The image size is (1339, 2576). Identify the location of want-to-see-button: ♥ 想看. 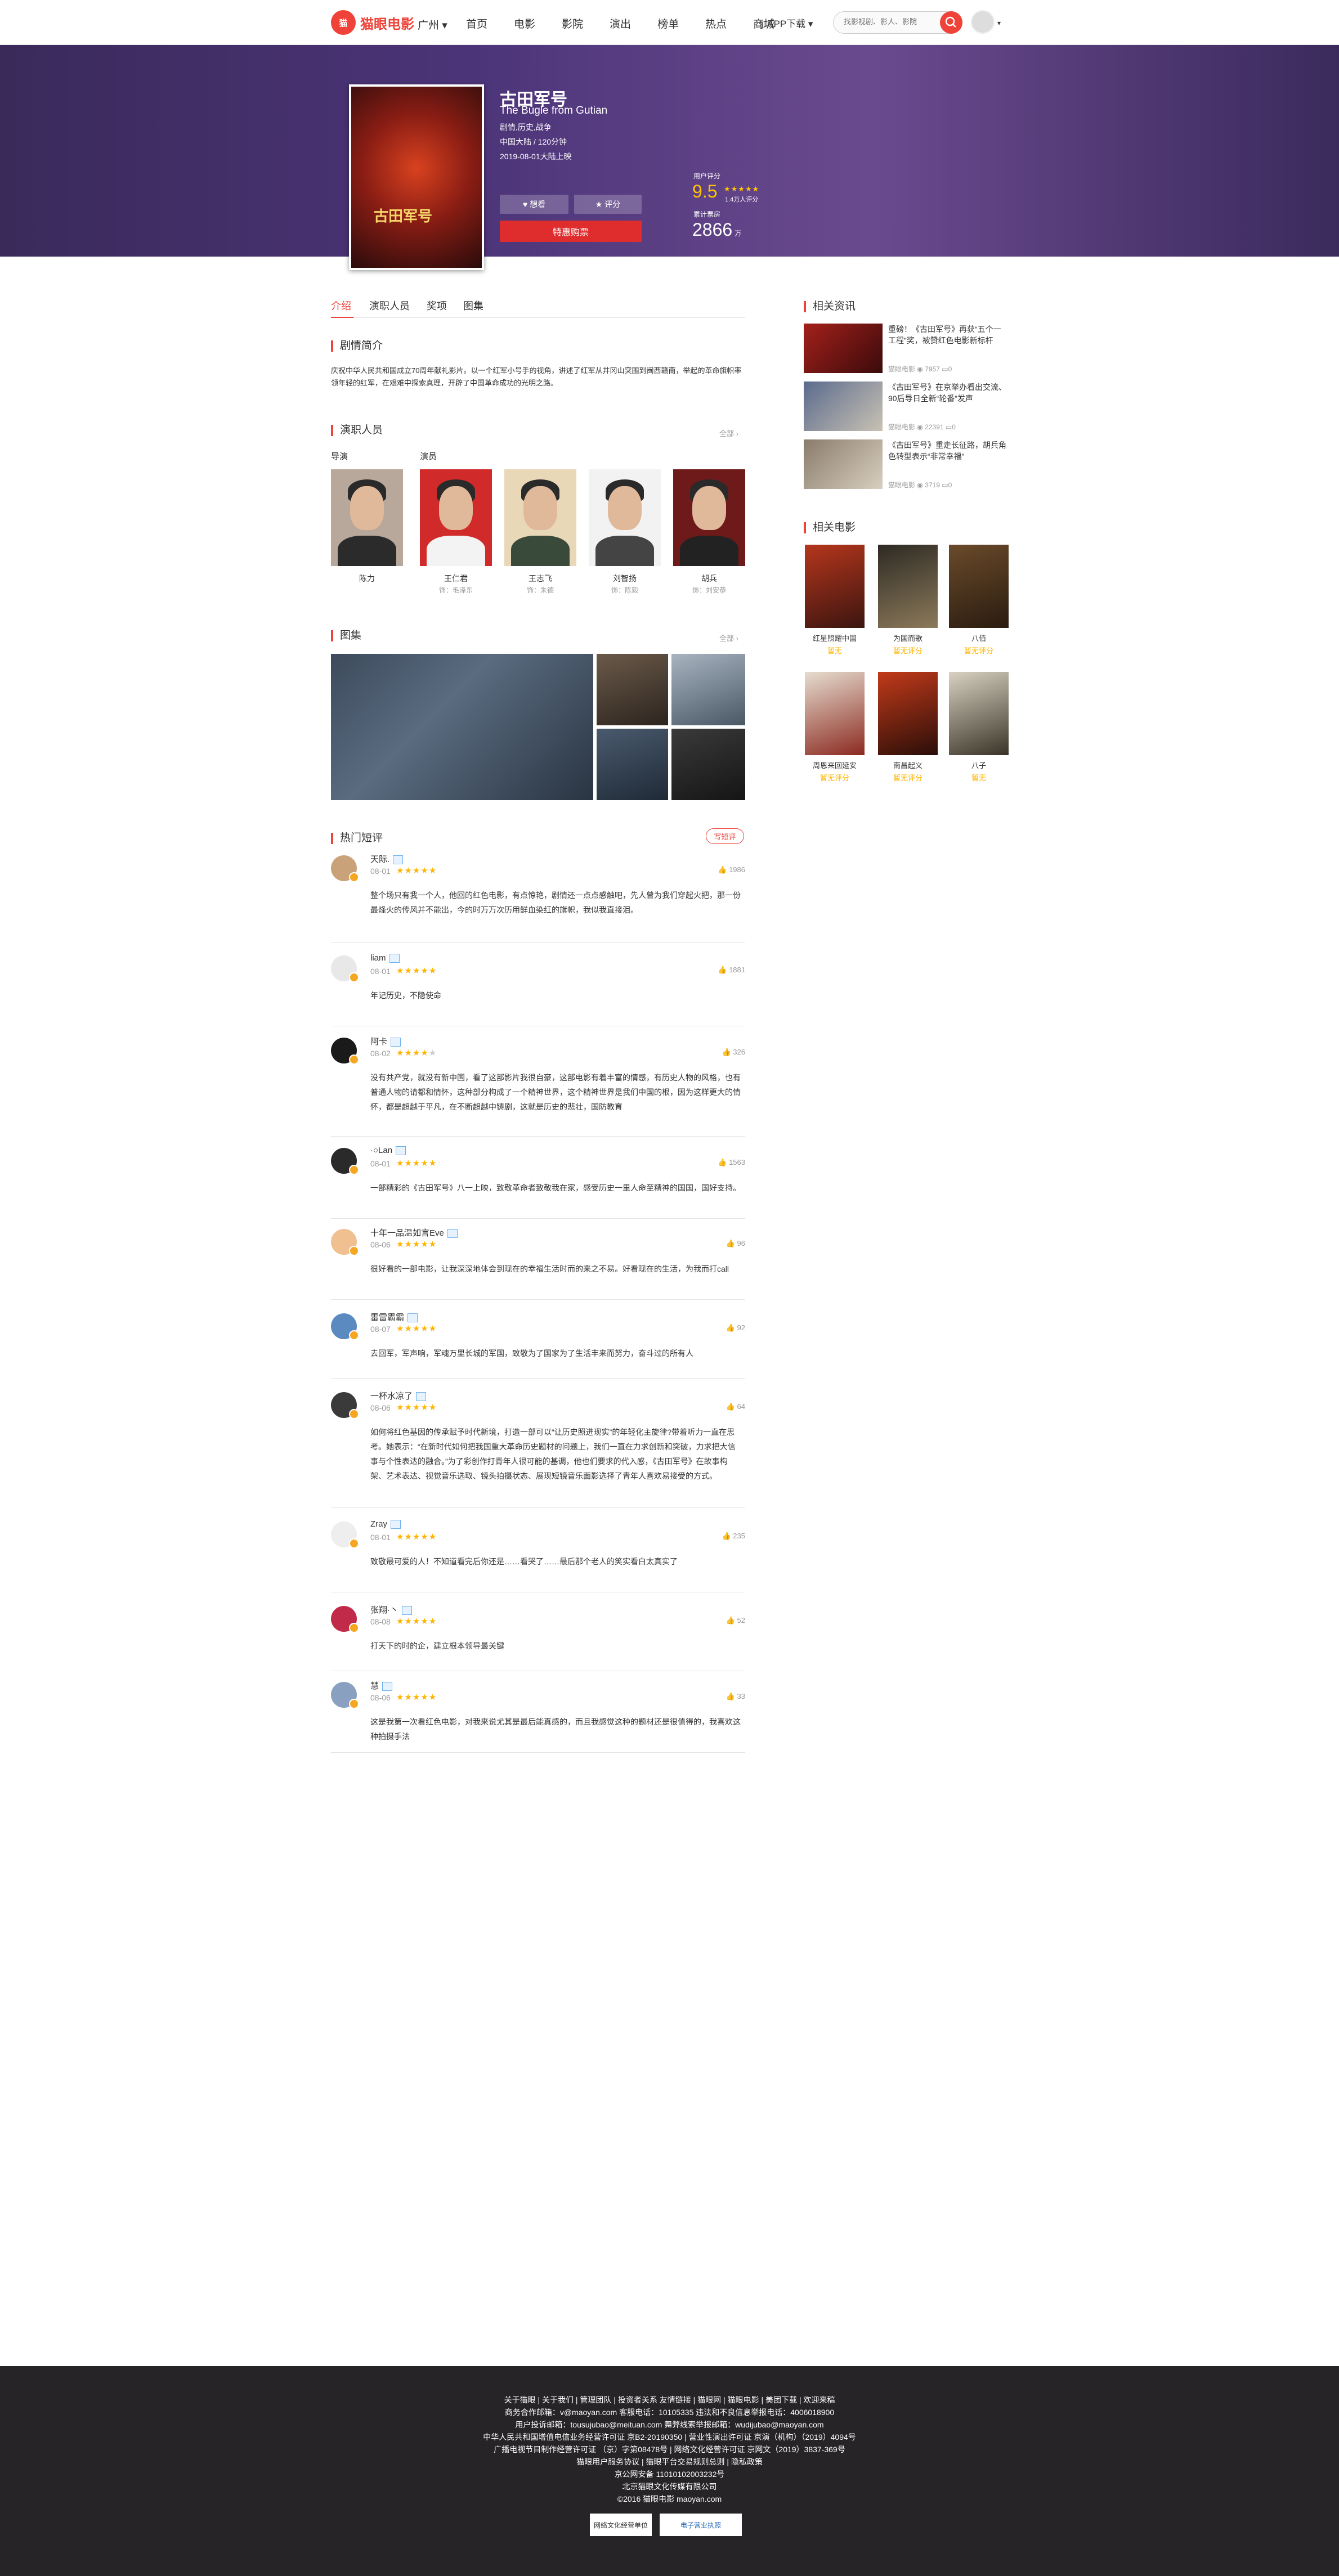
(534, 204).